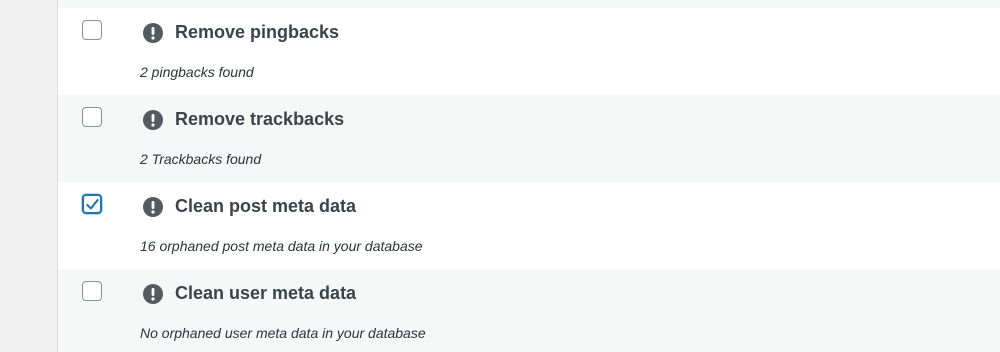 Image resolution: width=1000 pixels, height=352 pixels. I want to click on optimization-description: 2 pingbacks found, so click(197, 72).